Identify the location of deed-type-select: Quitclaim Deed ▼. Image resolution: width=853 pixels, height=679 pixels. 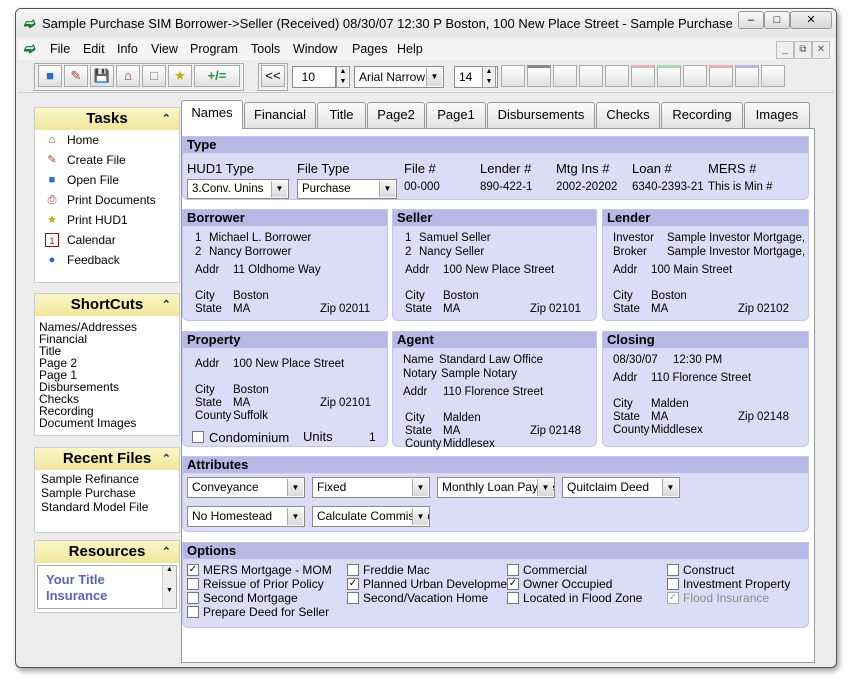
(621, 487).